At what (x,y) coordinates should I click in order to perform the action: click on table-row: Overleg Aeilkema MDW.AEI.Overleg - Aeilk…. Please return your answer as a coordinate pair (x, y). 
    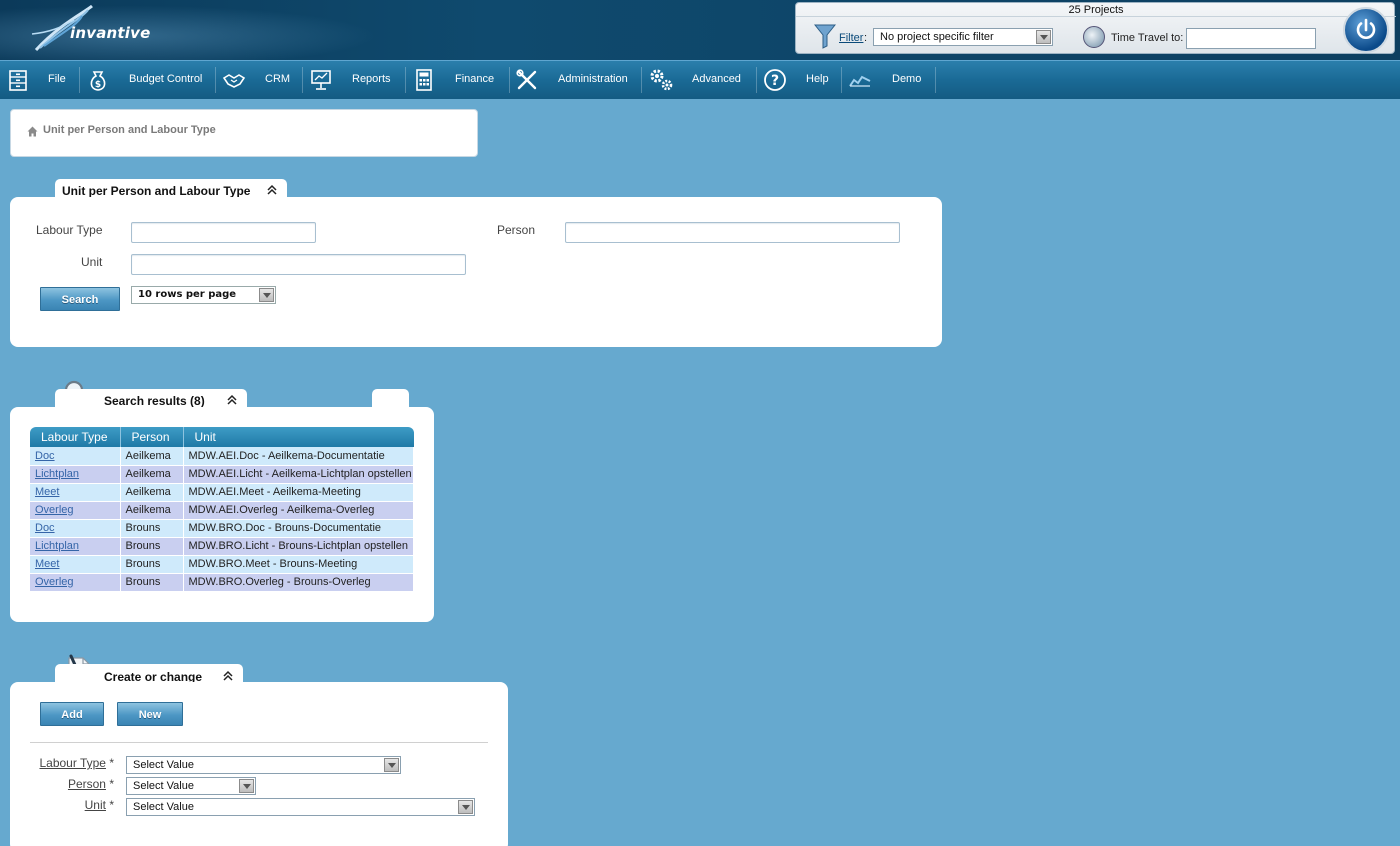
    Looking at the image, I should click on (222, 510).